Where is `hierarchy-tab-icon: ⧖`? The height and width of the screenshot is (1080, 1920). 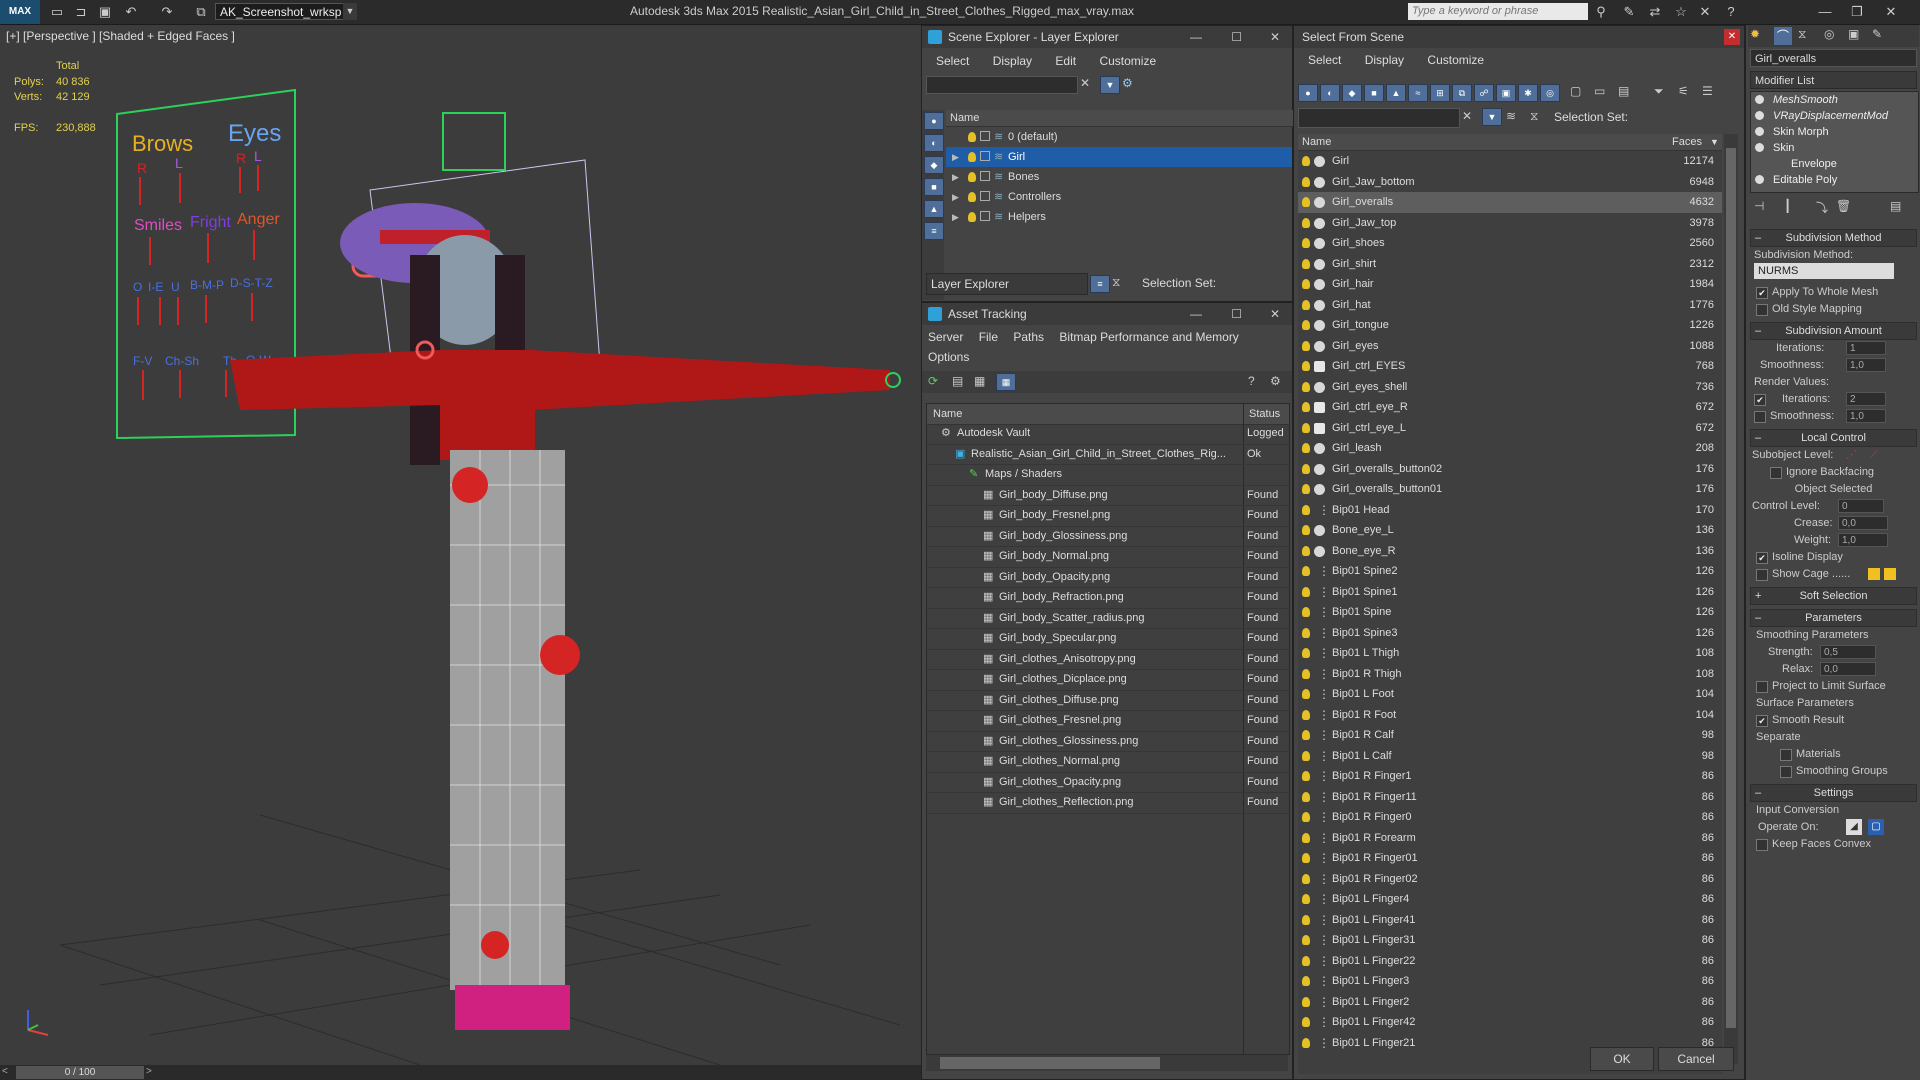
hierarchy-tab-icon: ⧖ is located at coordinates (1802, 34).